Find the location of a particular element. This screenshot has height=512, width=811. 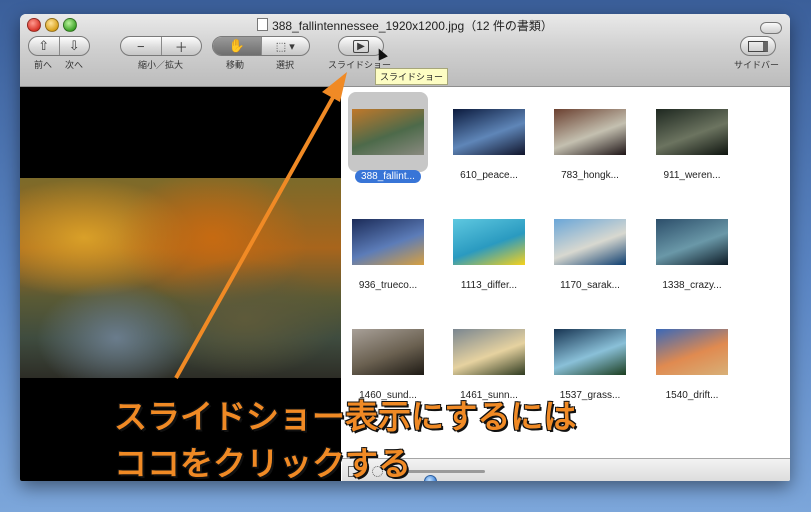

plus-icon: ＋ is located at coordinates (181, 47).